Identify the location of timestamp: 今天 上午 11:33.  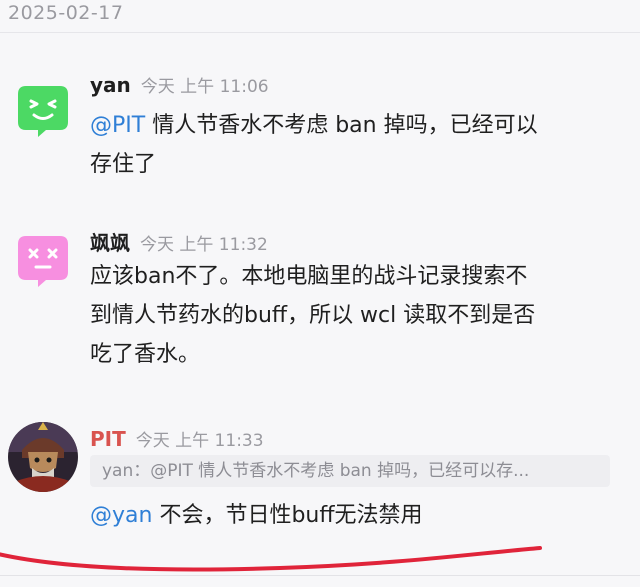
(199, 441).